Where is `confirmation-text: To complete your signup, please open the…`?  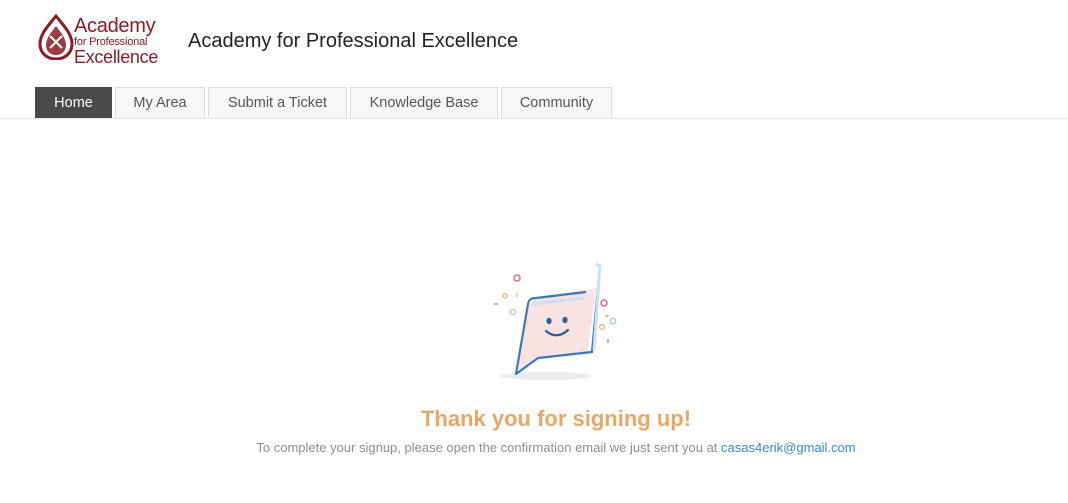 confirmation-text: To complete your signup, please open the… is located at coordinates (487, 447).